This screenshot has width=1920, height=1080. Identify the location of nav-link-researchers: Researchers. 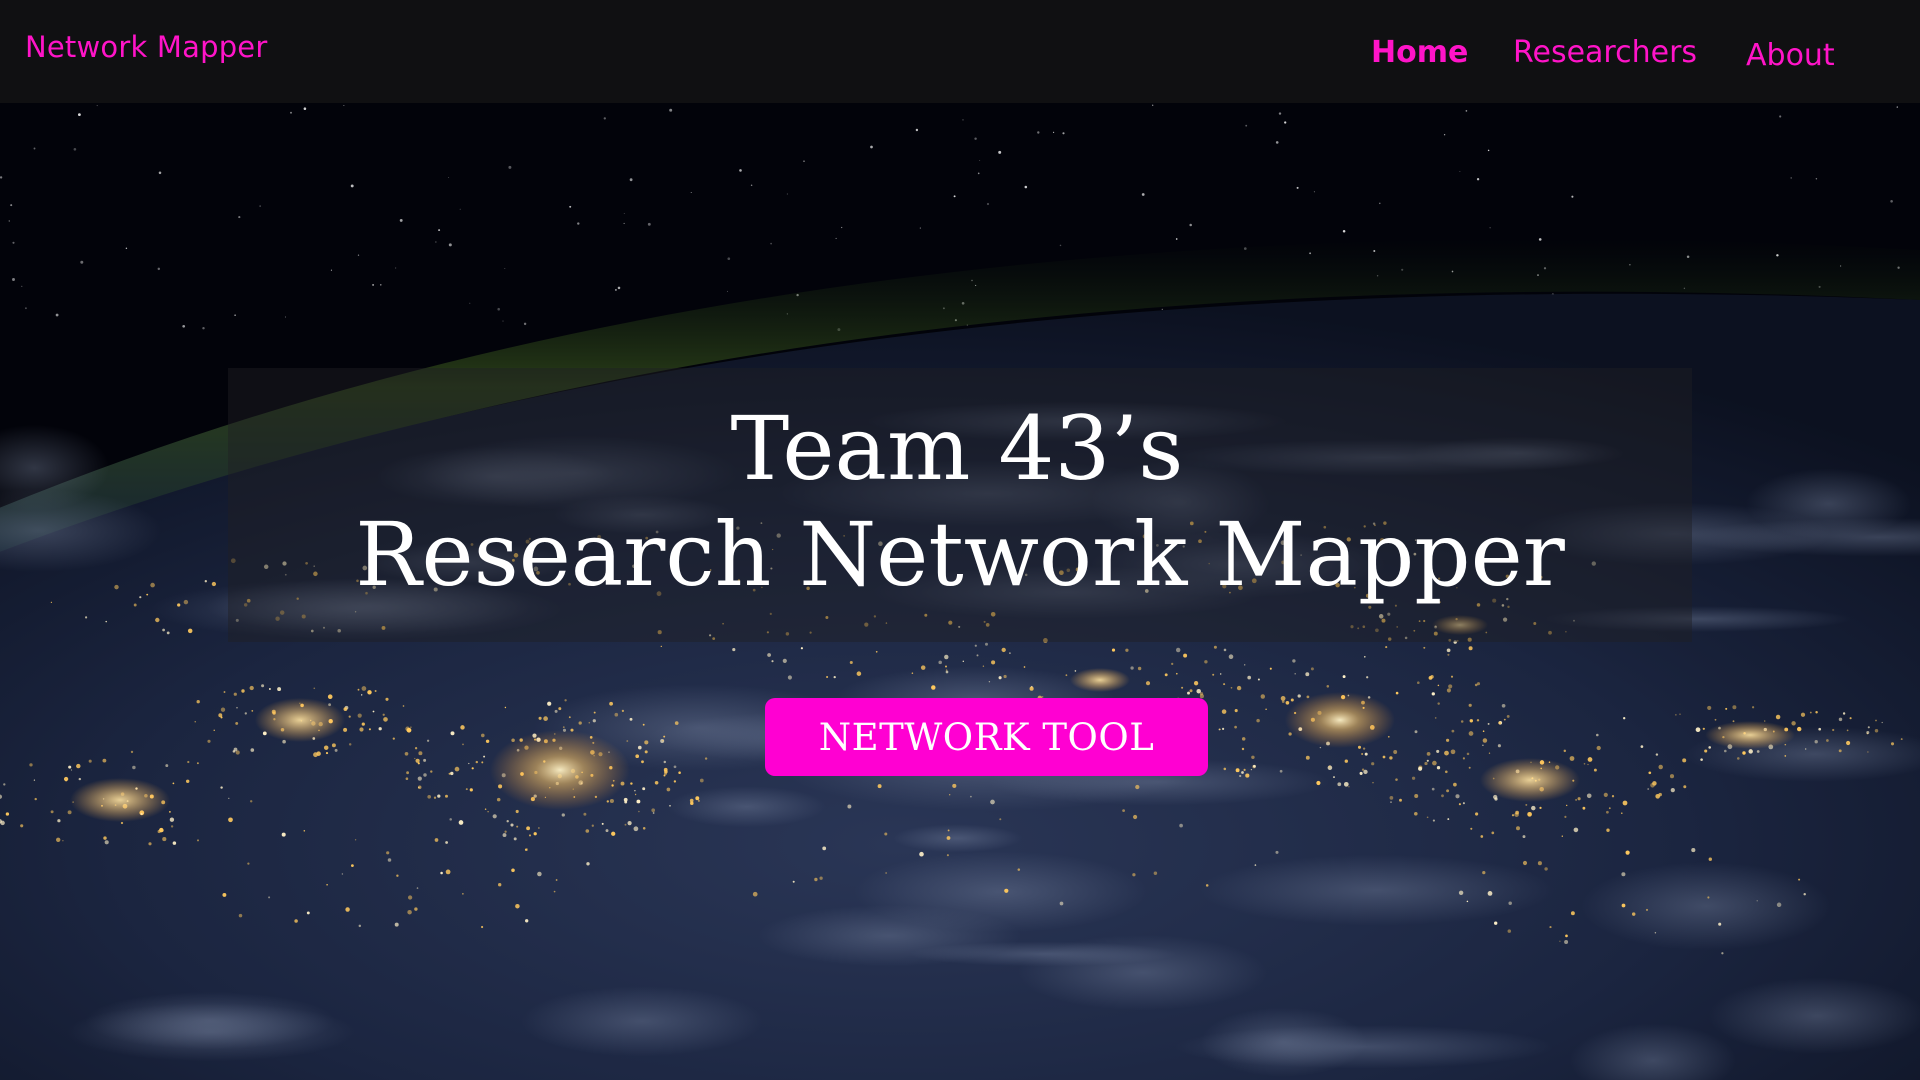
(1605, 52).